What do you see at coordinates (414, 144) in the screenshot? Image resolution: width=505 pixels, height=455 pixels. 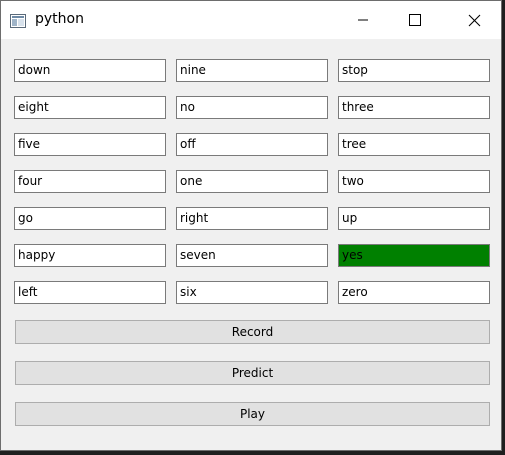 I see `word-field-tree: tree` at bounding box center [414, 144].